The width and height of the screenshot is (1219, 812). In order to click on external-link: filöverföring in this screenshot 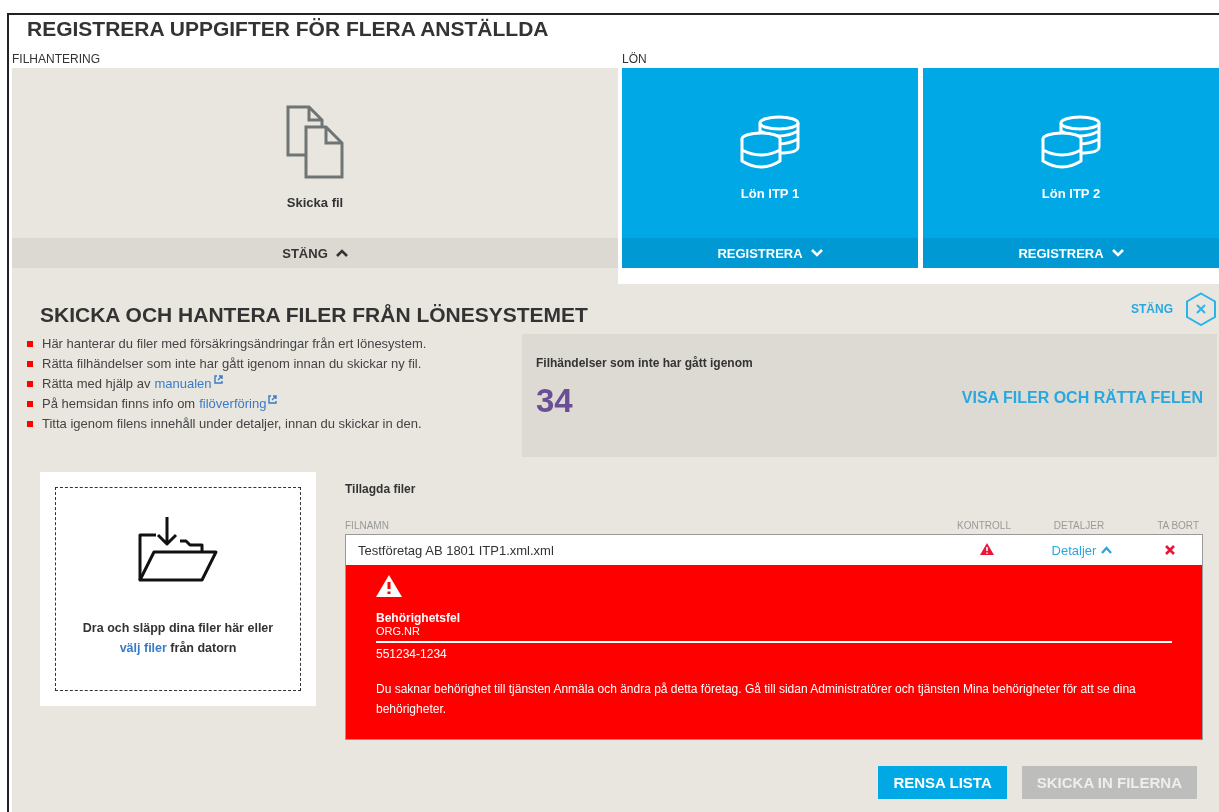, I will do `click(238, 403)`.